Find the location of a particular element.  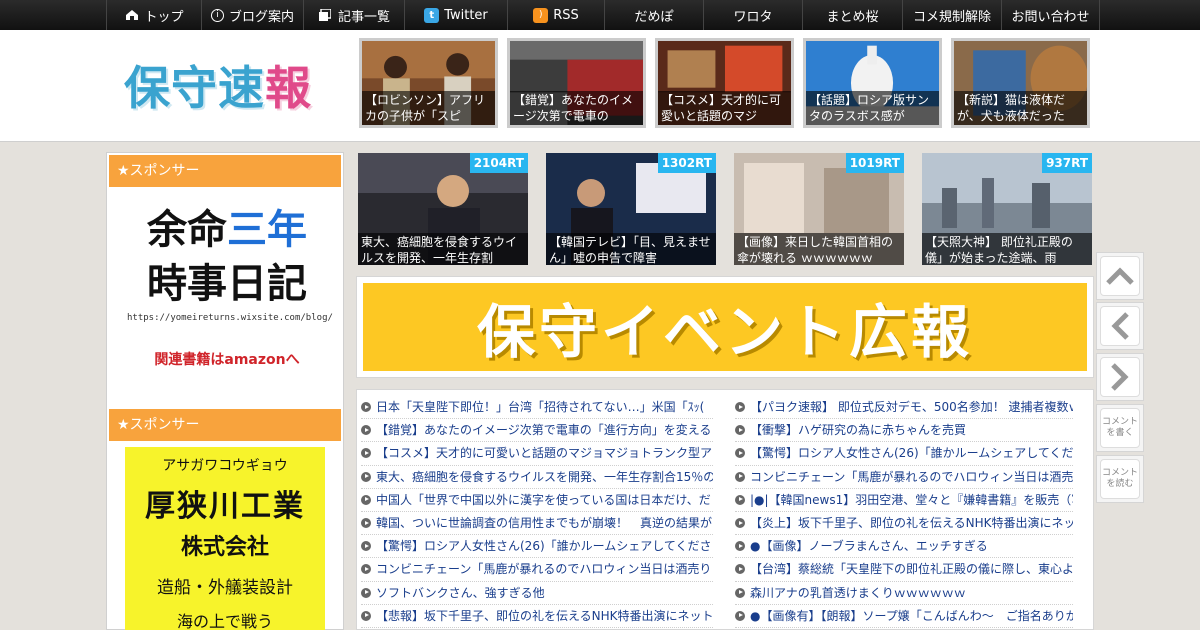

list-item: 【コスメ】天才的に可愛いと話題のマジョマジョトランク型ア is located at coordinates (537, 454).